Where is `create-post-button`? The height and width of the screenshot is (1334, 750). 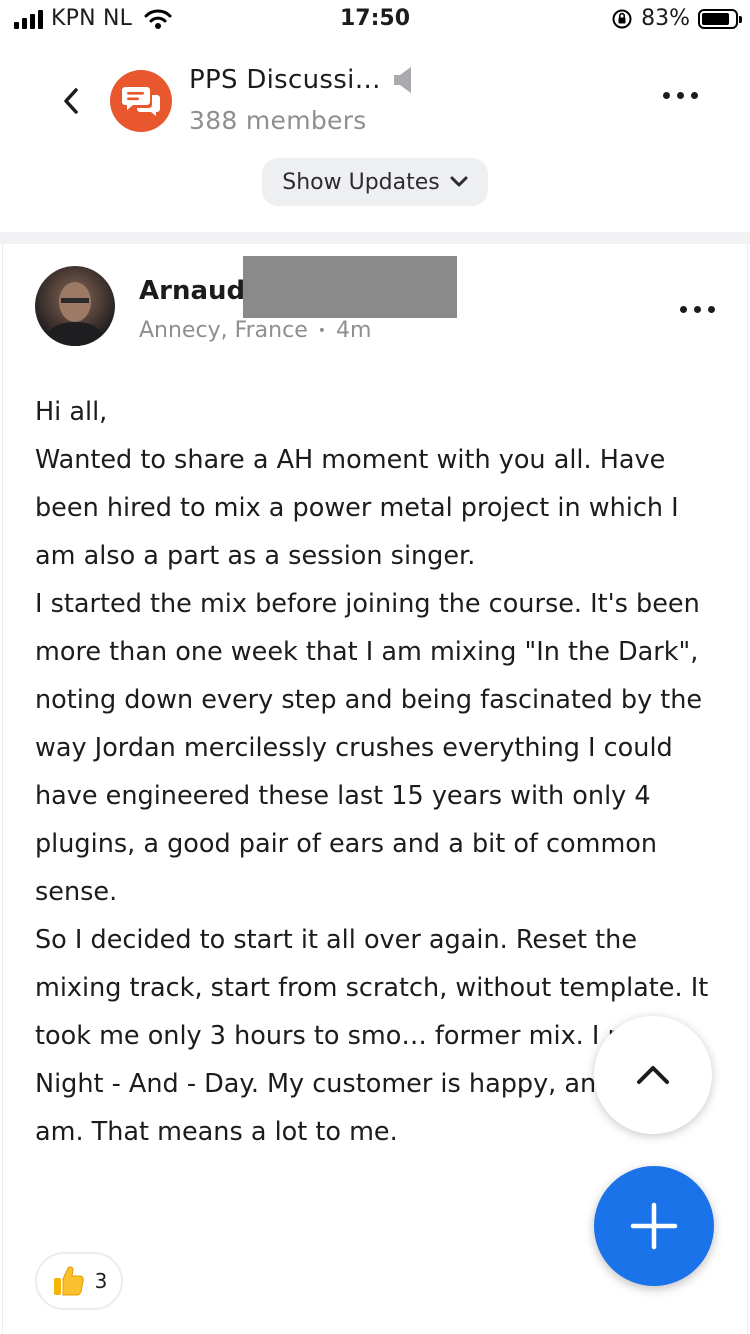 create-post-button is located at coordinates (654, 1226).